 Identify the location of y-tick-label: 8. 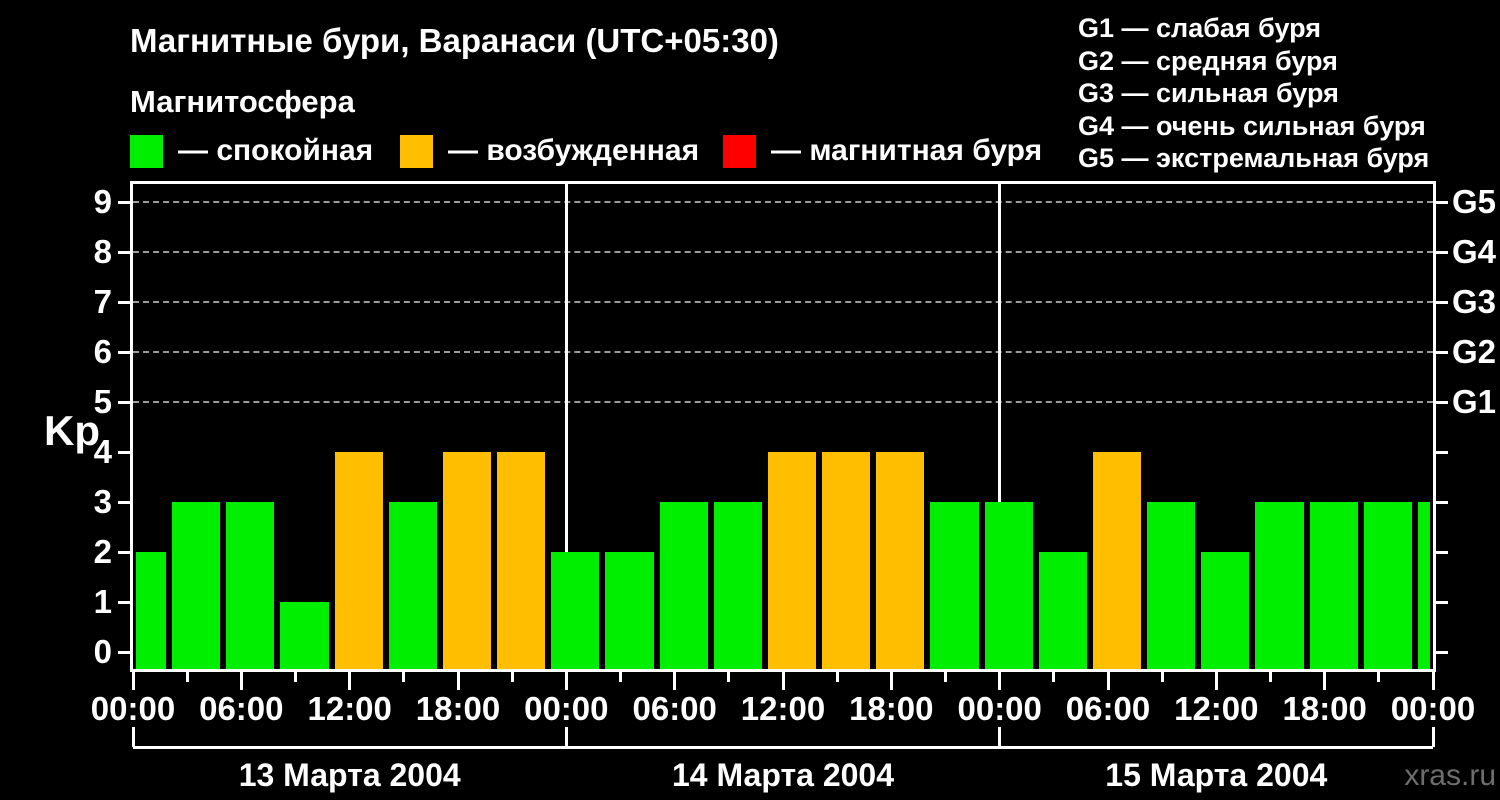
(102, 251).